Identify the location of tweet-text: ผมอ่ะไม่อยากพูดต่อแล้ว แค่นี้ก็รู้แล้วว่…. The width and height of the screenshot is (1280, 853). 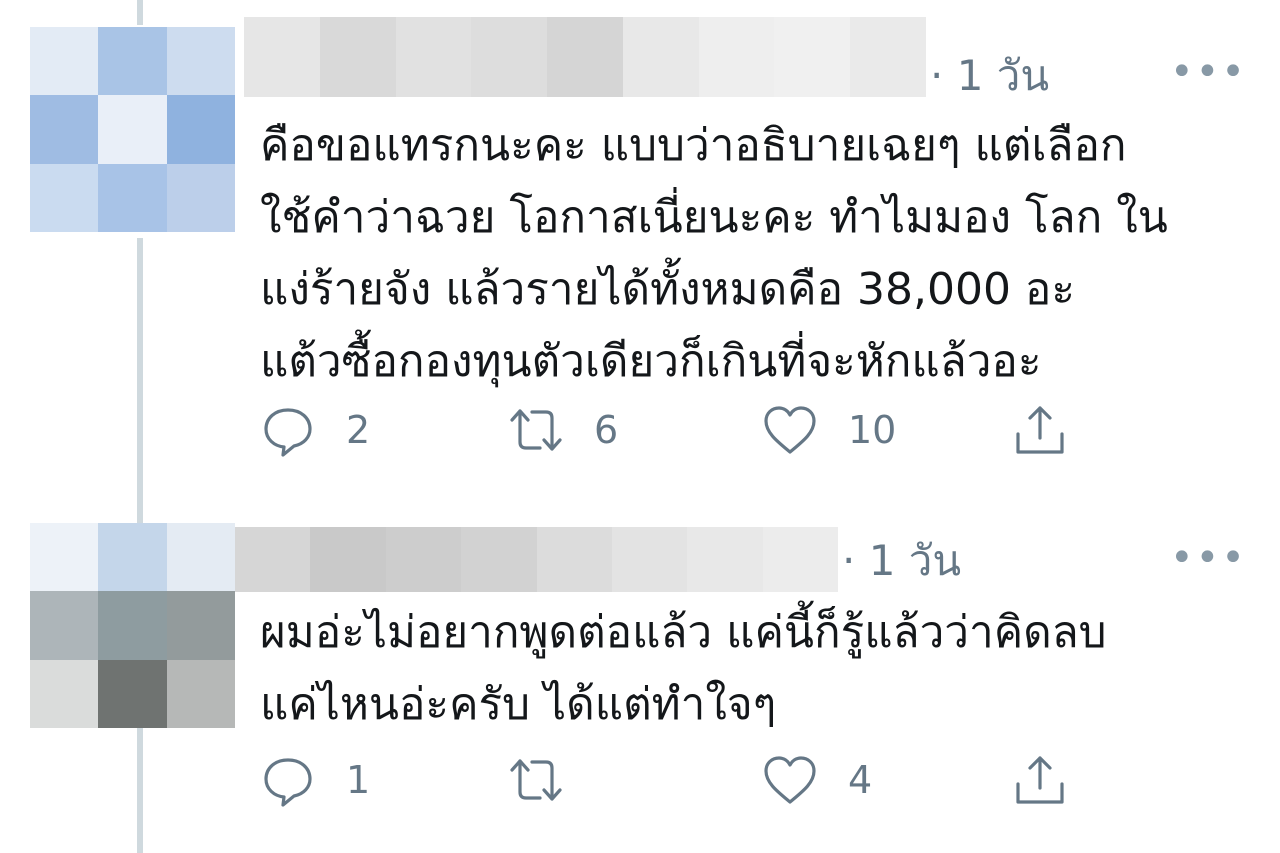
(683, 669).